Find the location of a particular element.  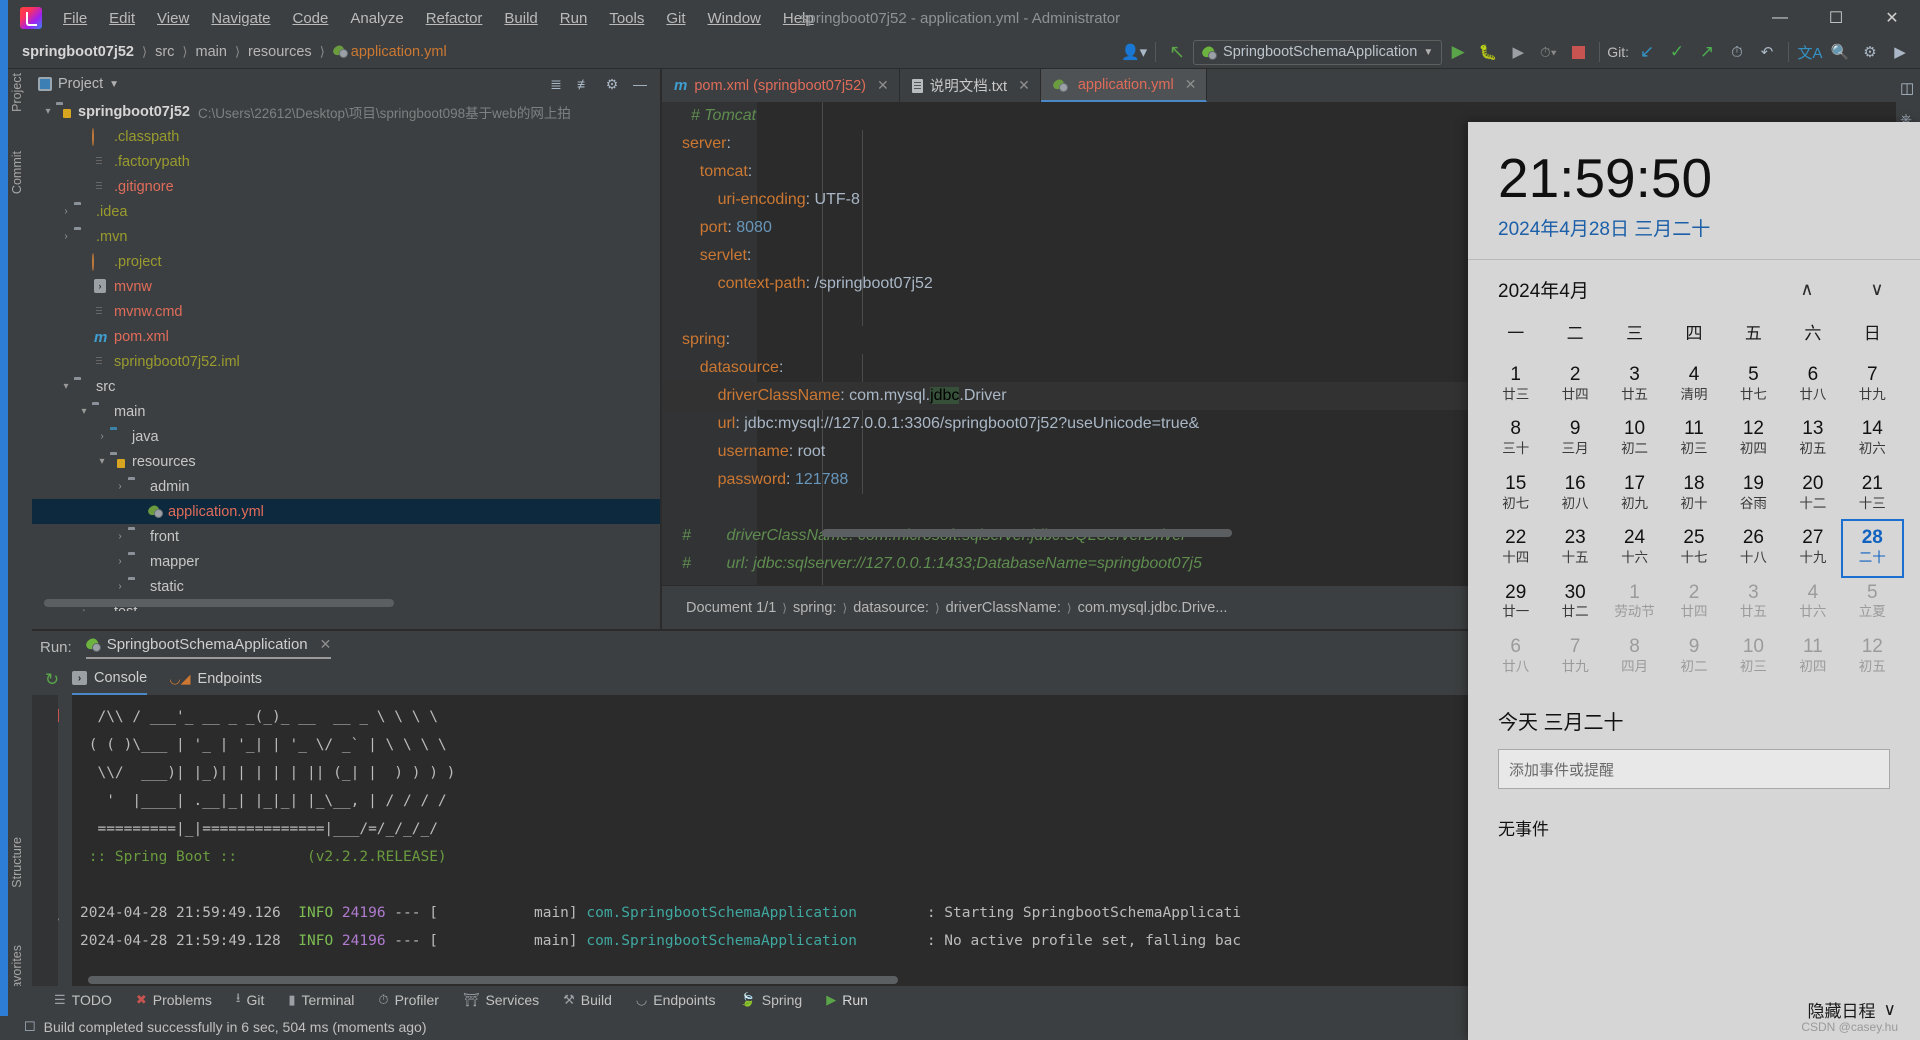

bottom-tab-services: ⛩ Services is located at coordinates (501, 1000).